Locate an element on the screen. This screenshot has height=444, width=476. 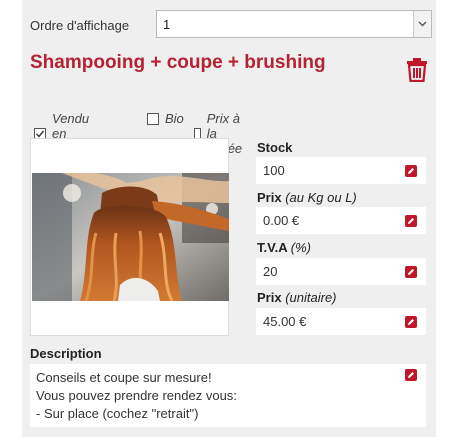
price-unit-input: 45.00 € is located at coordinates (341, 321).